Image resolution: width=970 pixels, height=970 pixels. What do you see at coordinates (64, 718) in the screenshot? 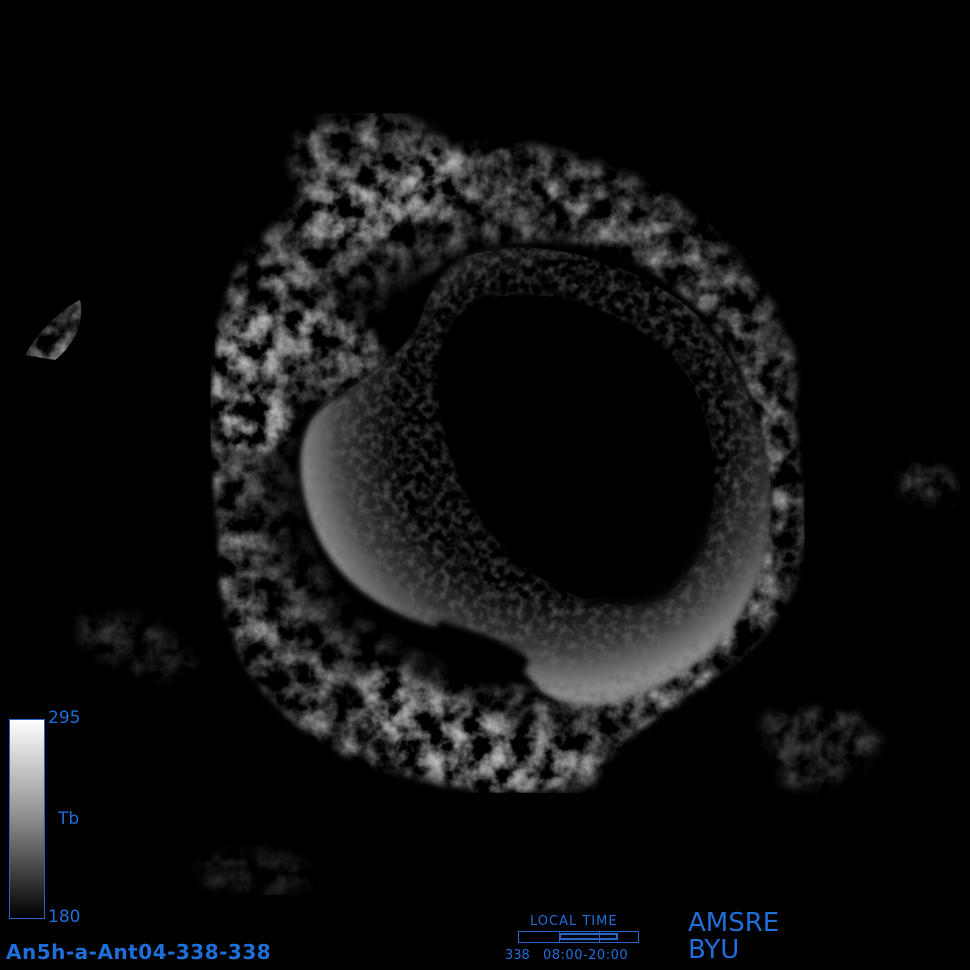
I see `colorbar-max-label: 295` at bounding box center [64, 718].